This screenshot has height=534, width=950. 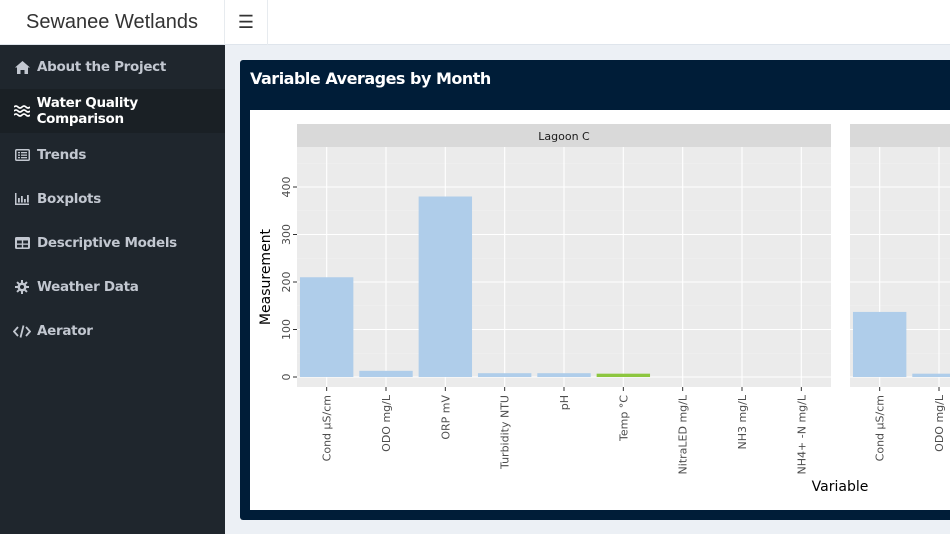 What do you see at coordinates (505, 432) in the screenshot?
I see `x-tick-label: Turbidity NTU` at bounding box center [505, 432].